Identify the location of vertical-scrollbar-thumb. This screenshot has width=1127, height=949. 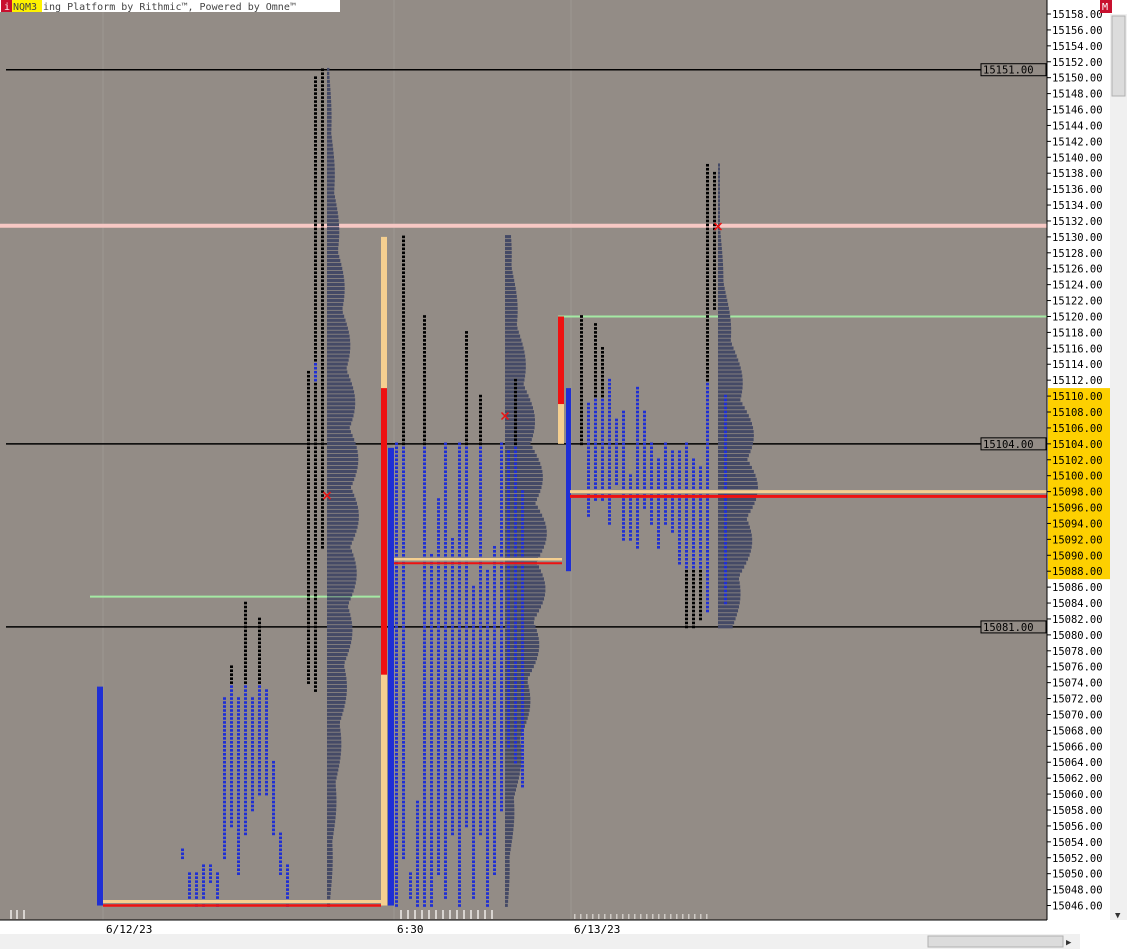
(1118, 56).